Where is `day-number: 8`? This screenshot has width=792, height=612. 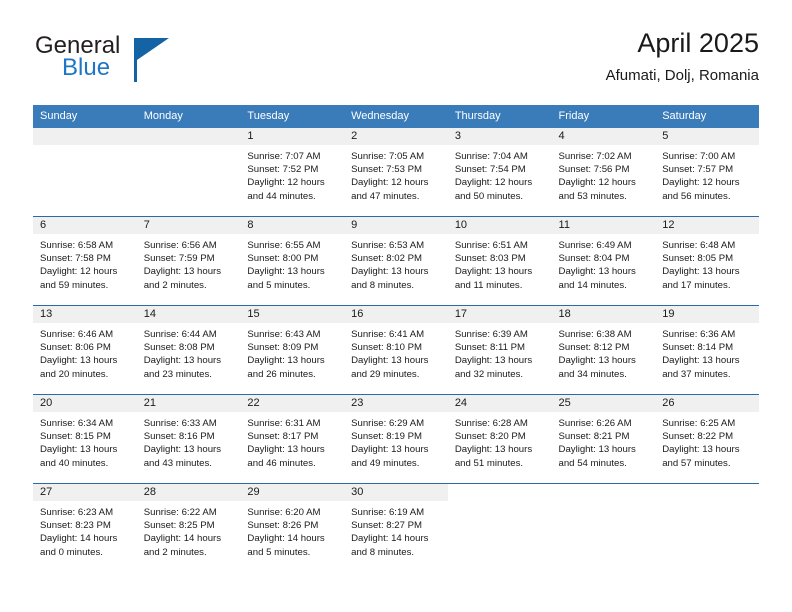 day-number: 8 is located at coordinates (292, 225).